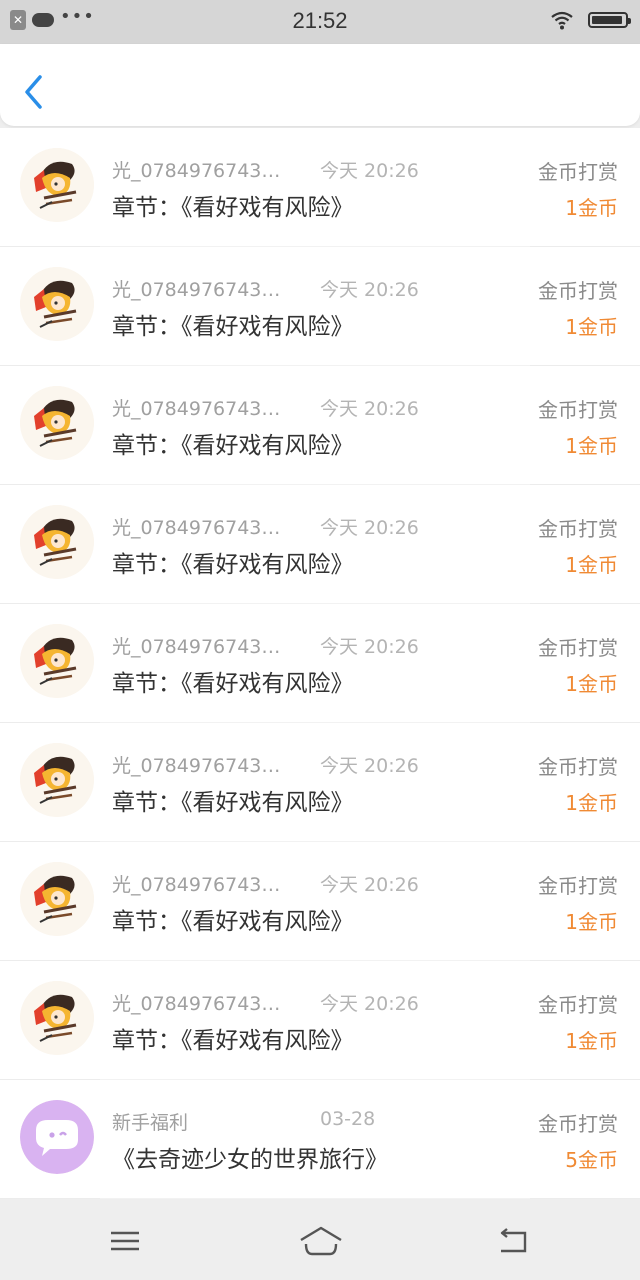 The height and width of the screenshot is (1280, 640). I want to click on menu-icon, so click(125, 1241).